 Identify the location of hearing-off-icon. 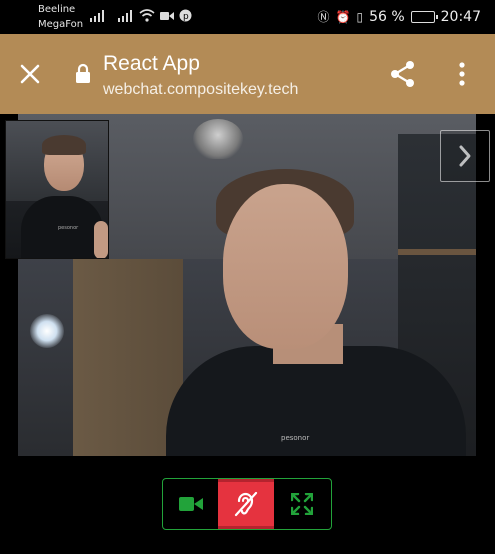
(246, 504).